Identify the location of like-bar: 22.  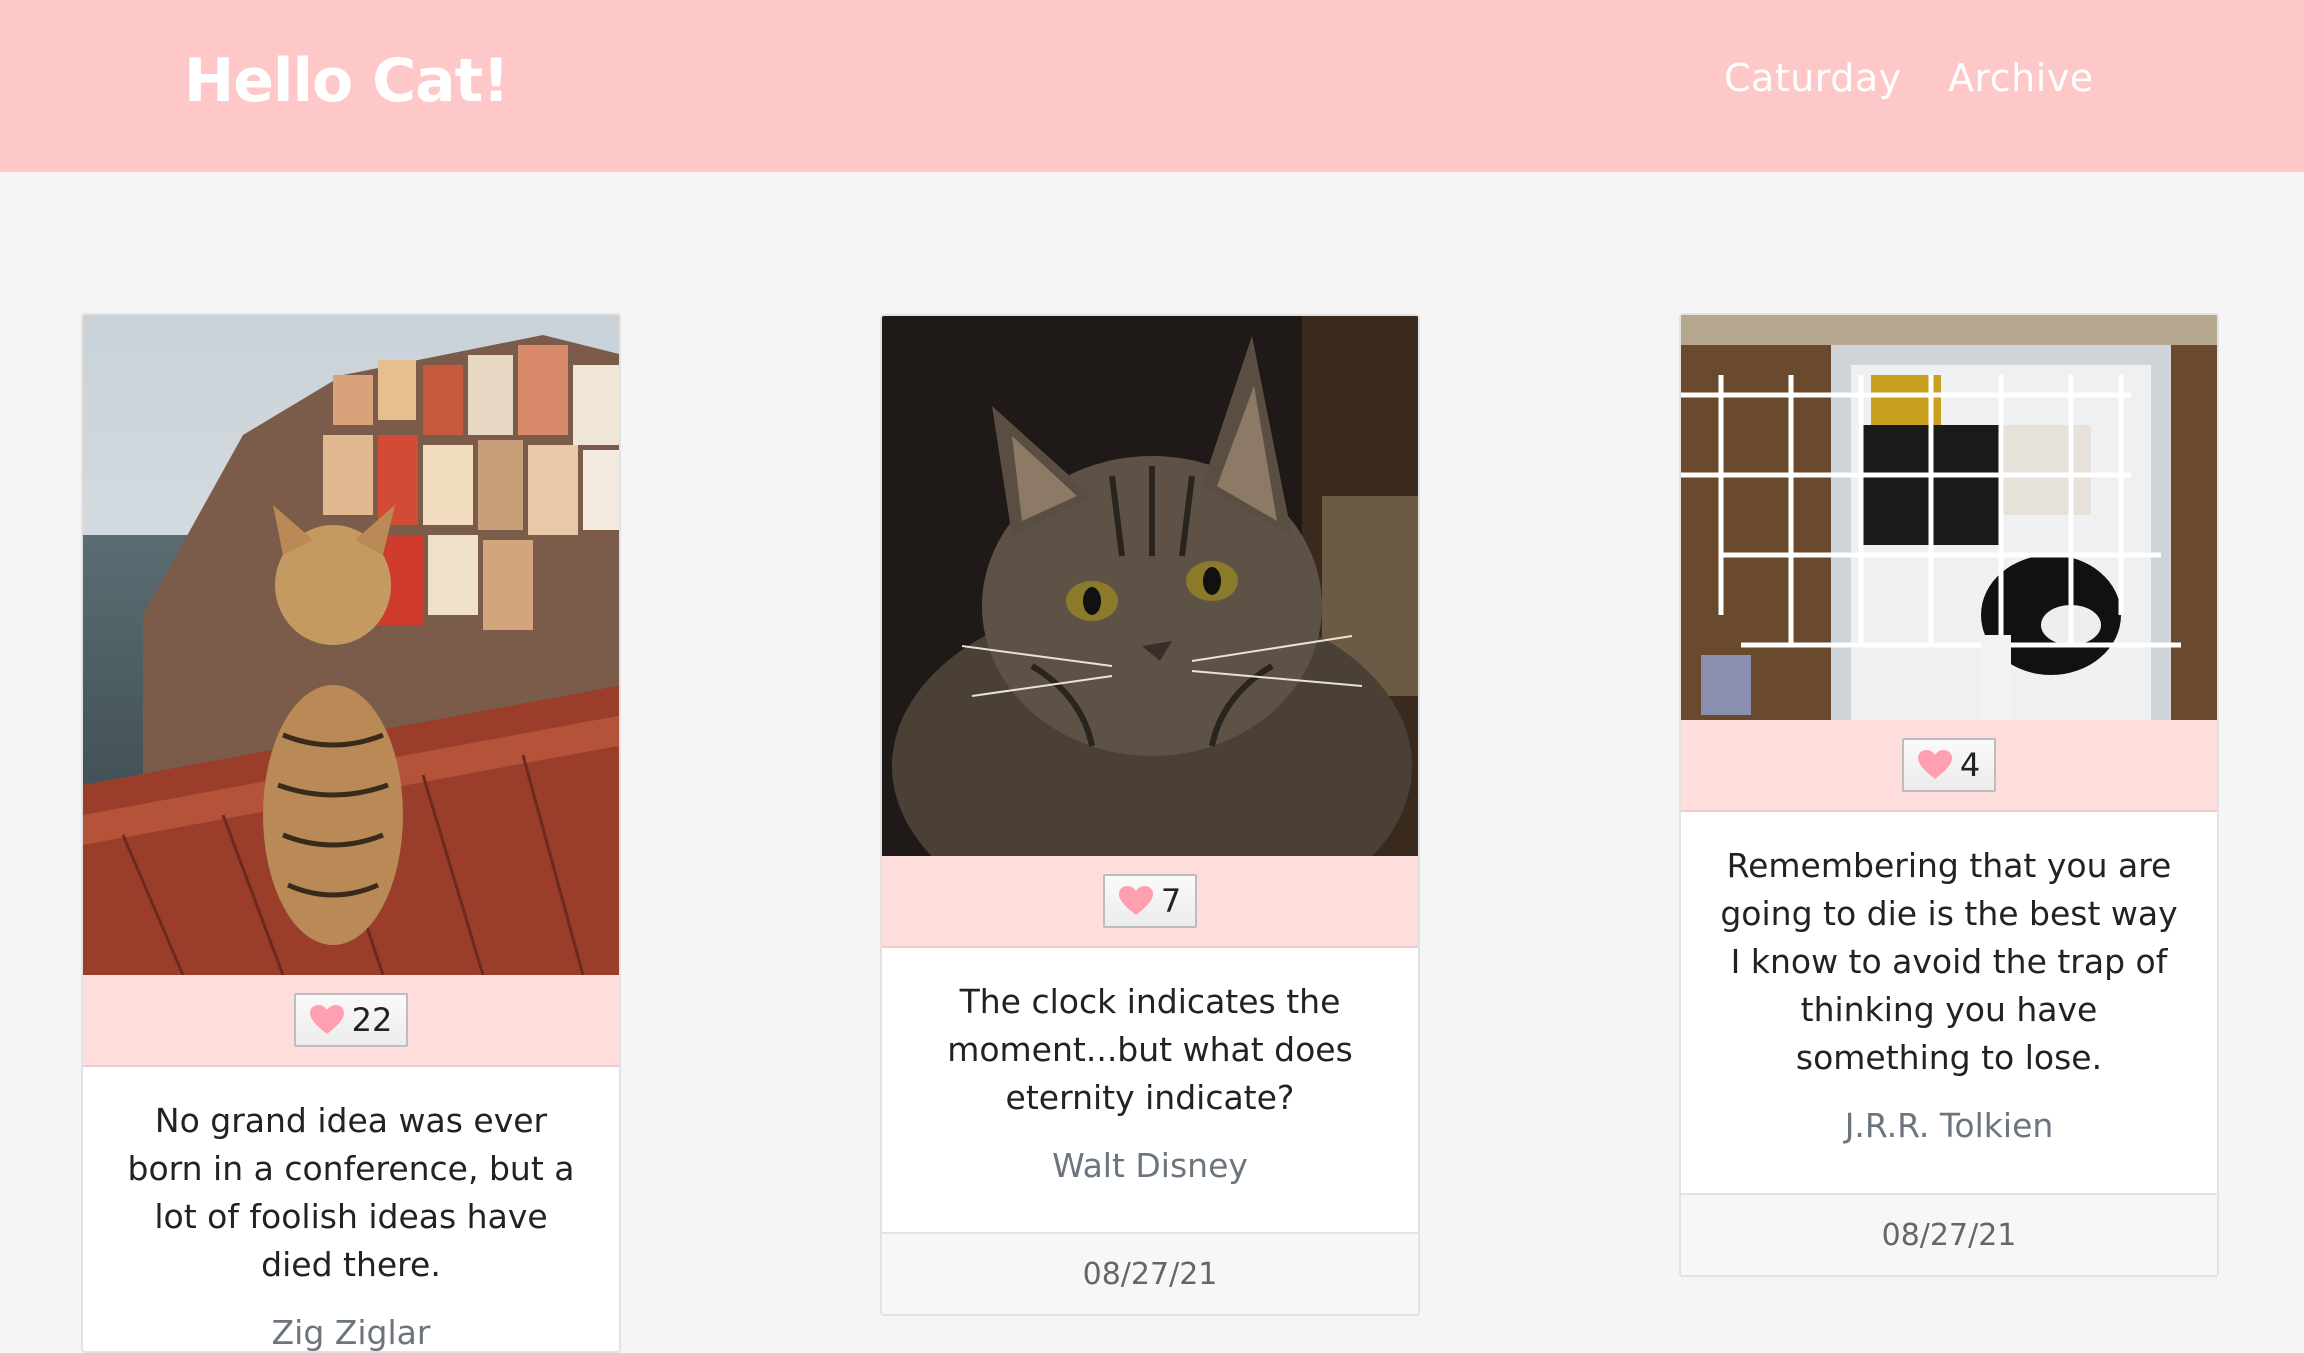
(351, 1021).